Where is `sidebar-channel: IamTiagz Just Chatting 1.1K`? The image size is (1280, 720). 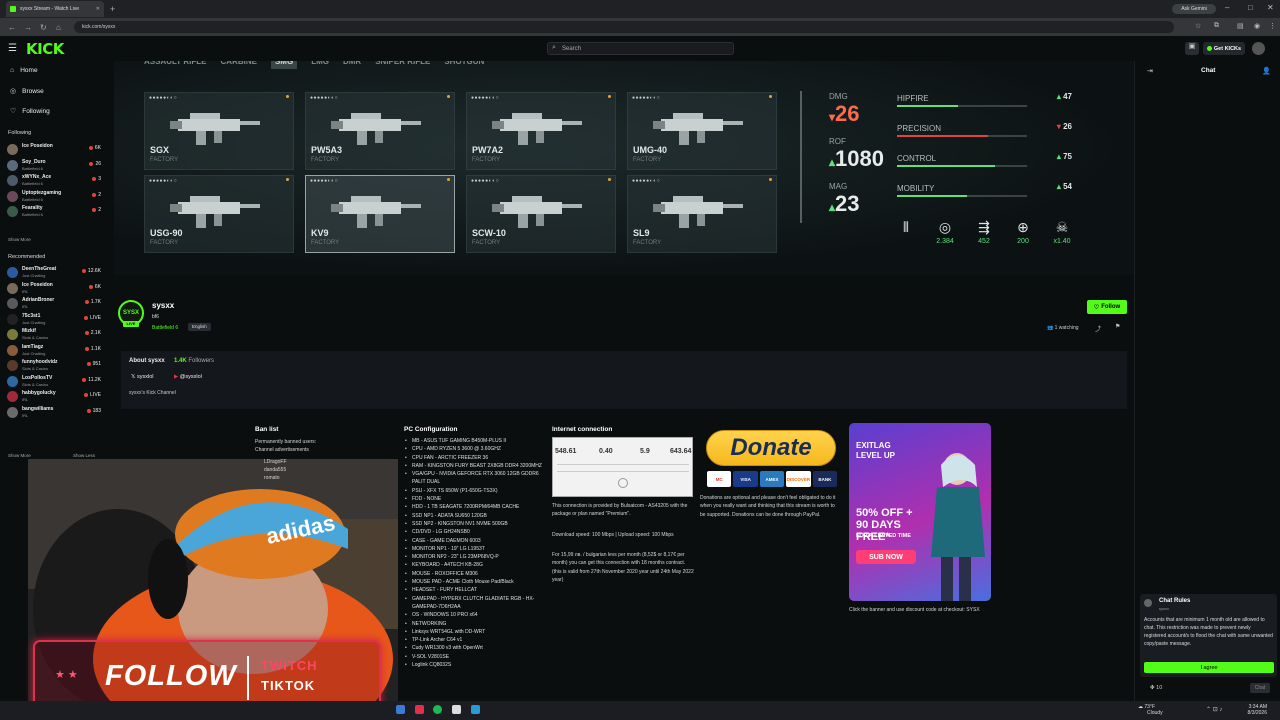
sidebar-channel: IamTiagz Just Chatting 1.1K is located at coordinates (54, 351).